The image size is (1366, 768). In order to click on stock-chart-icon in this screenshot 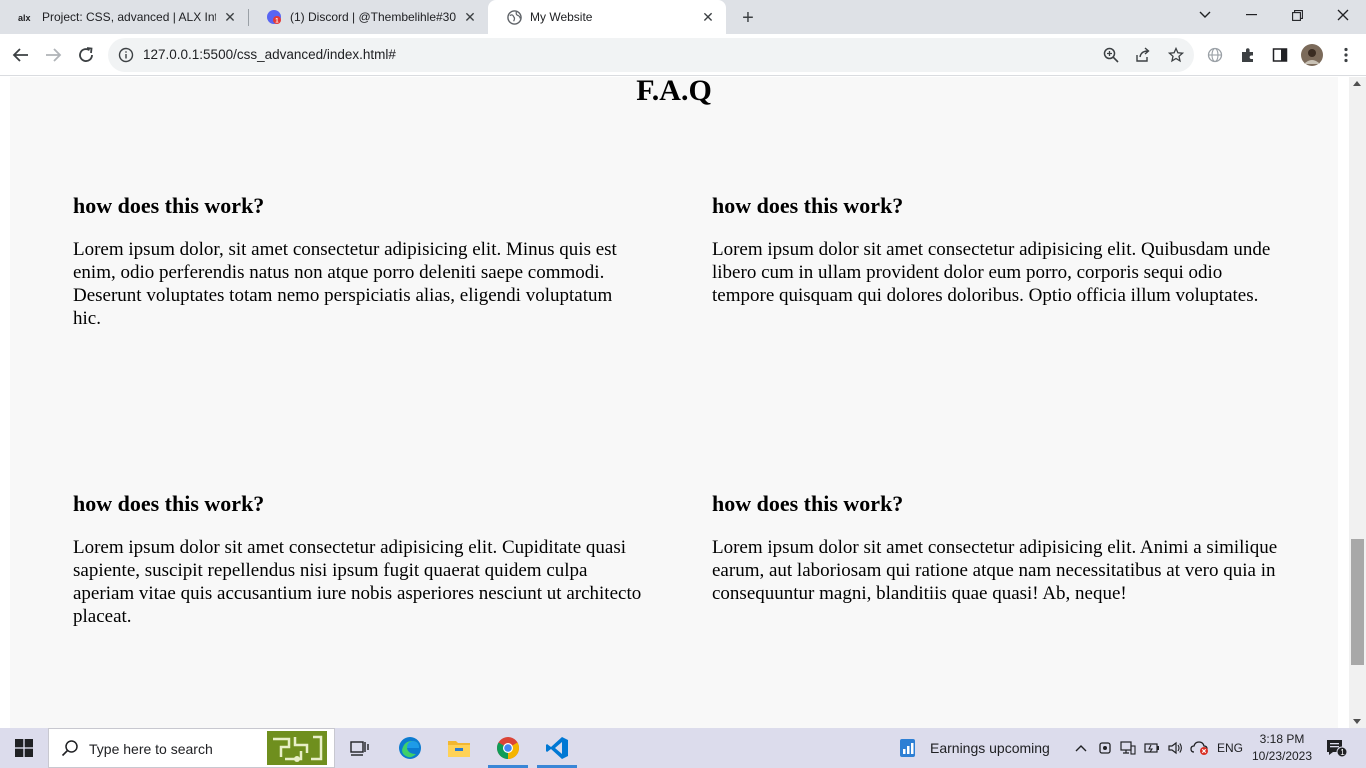, I will do `click(908, 748)`.